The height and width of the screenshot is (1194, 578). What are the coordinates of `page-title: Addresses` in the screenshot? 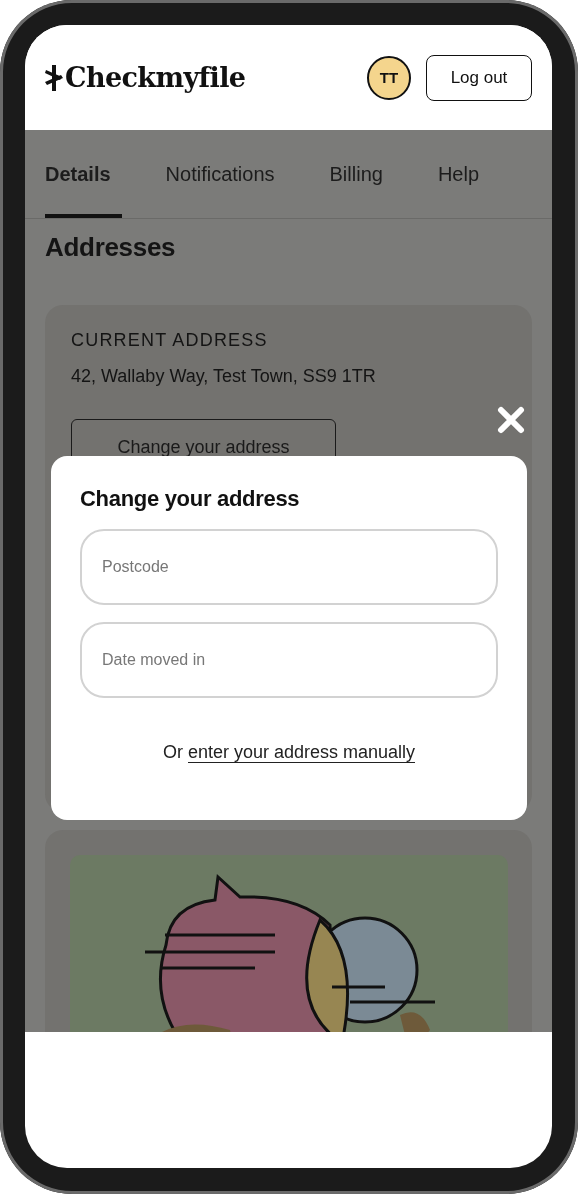 It's located at (111, 247).